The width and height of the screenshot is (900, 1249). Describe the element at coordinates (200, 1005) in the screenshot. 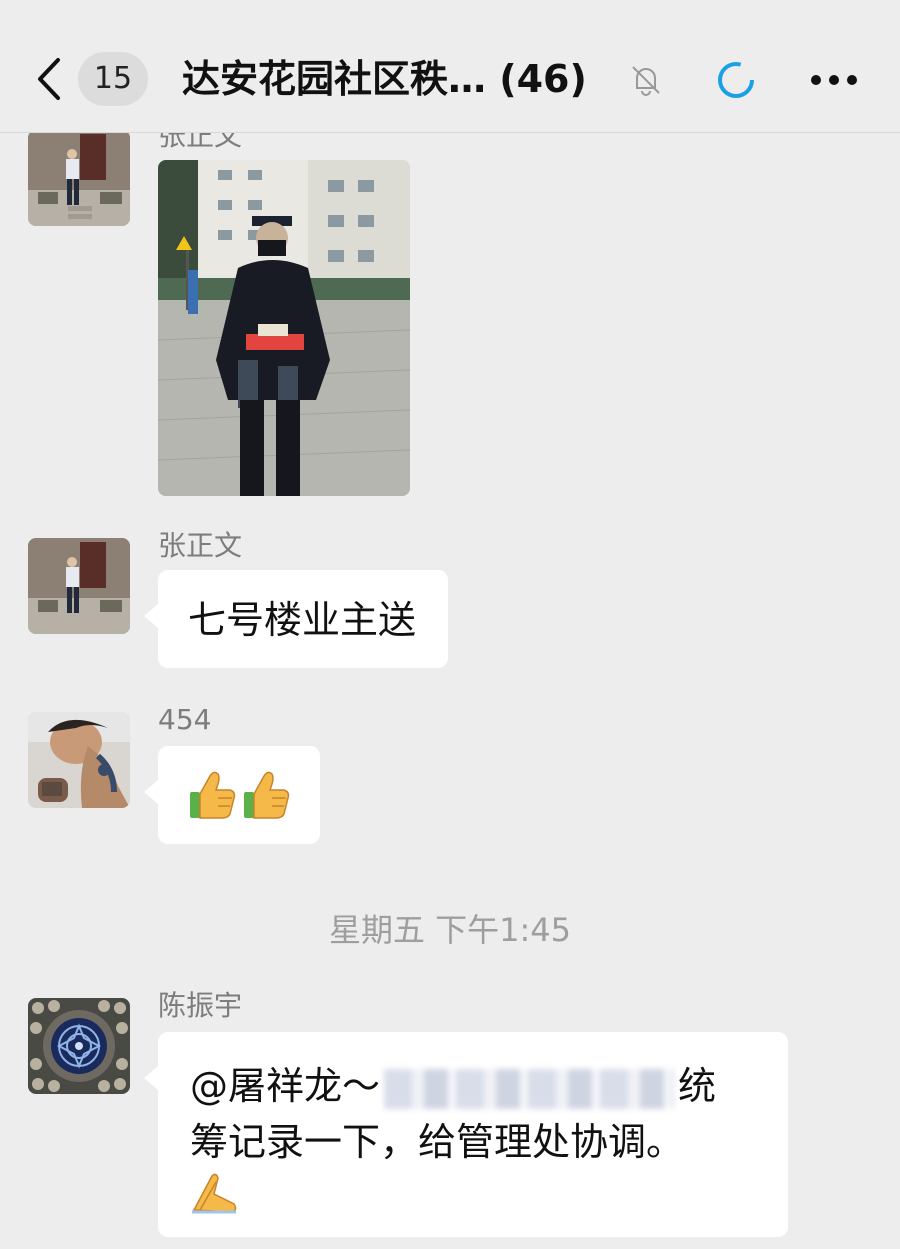

I see `sender-name: 陈振宇` at that location.